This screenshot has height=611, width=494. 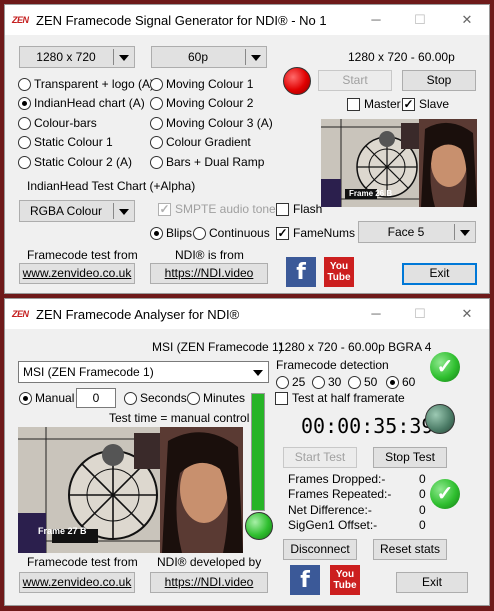 I want to click on ndi-developed-label: NDI® developed by, so click(x=209, y=562).